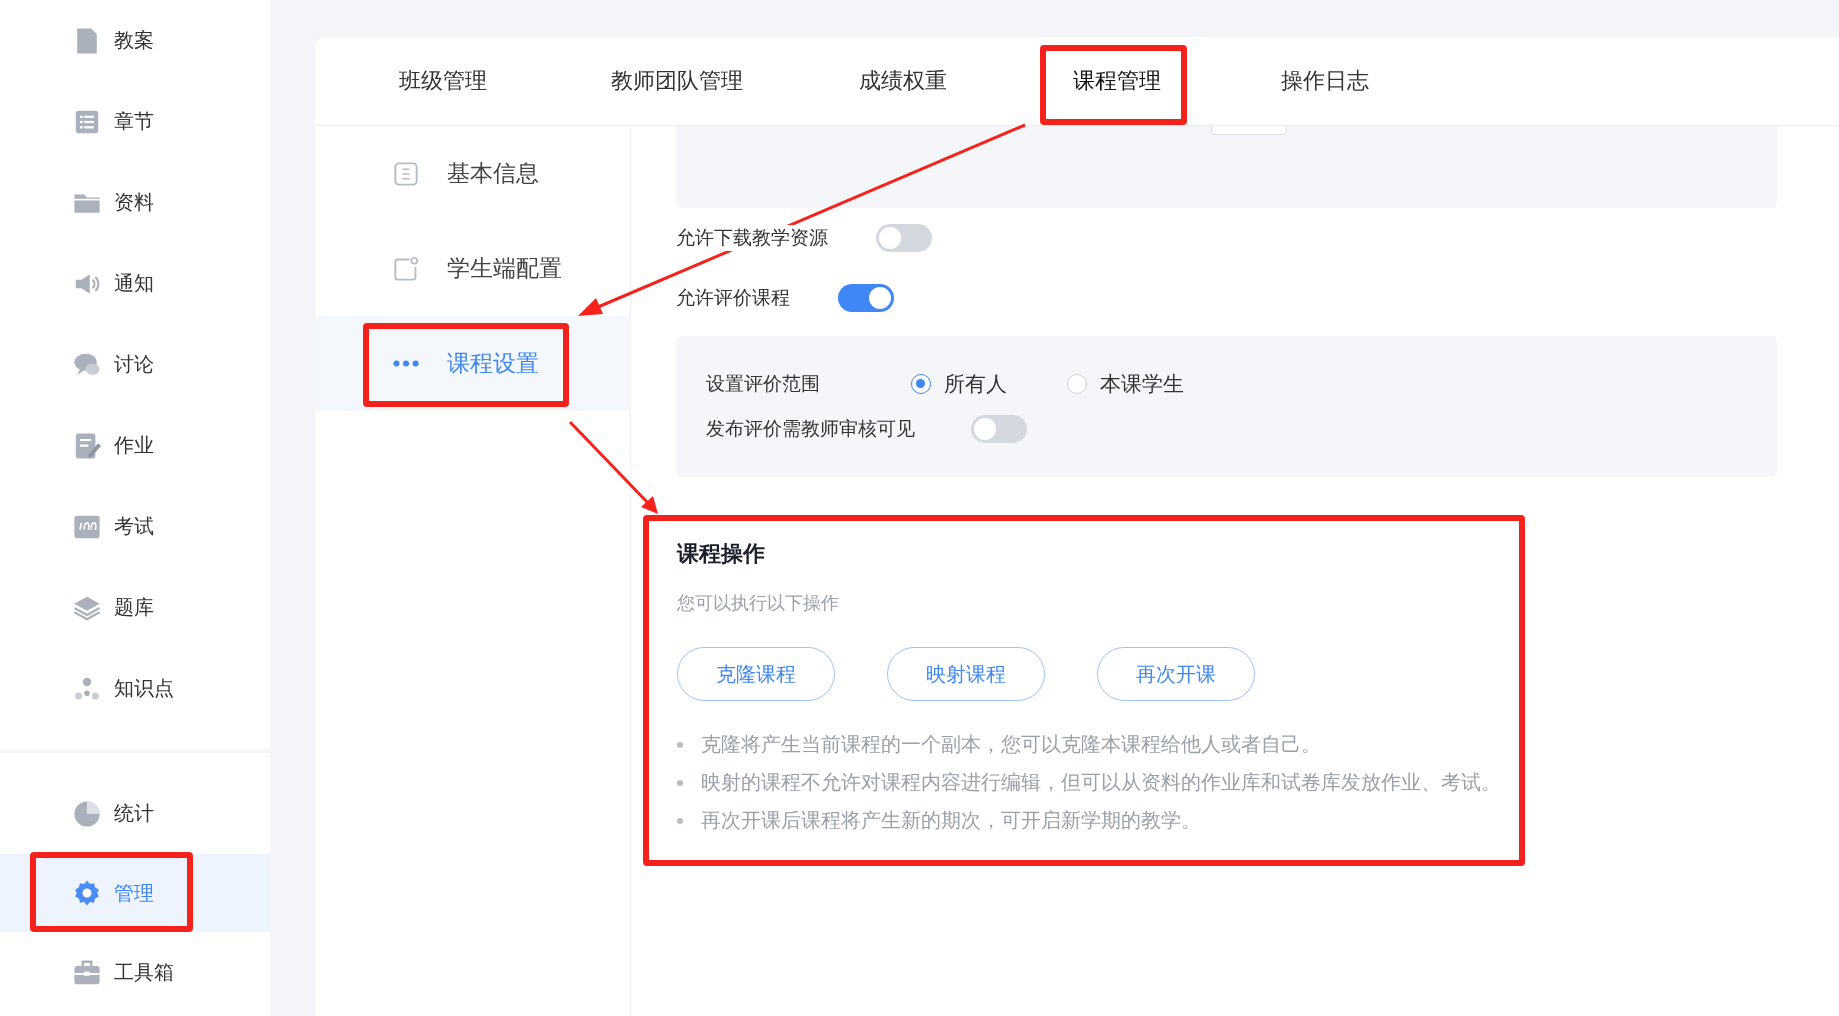 Image resolution: width=1839 pixels, height=1016 pixels. I want to click on tab: 操作日志, so click(1325, 81).